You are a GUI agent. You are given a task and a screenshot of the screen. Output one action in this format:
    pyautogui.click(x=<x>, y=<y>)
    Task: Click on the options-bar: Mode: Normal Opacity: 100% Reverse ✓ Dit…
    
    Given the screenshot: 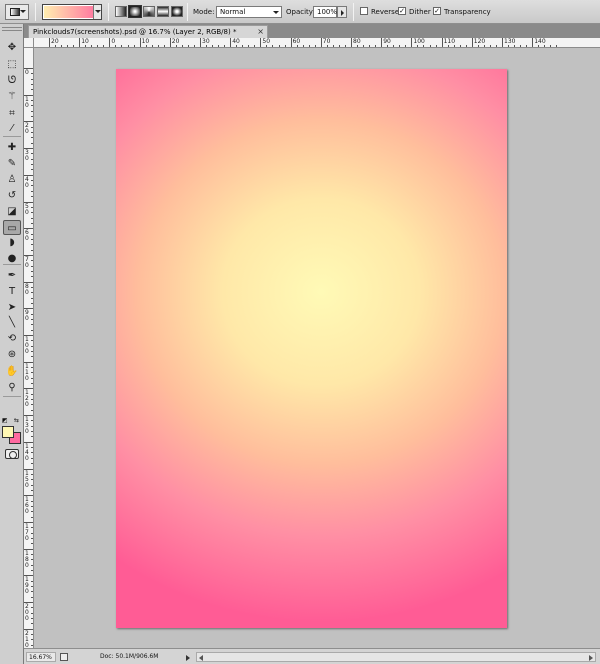 What is the action you would take?
    pyautogui.click(x=300, y=12)
    